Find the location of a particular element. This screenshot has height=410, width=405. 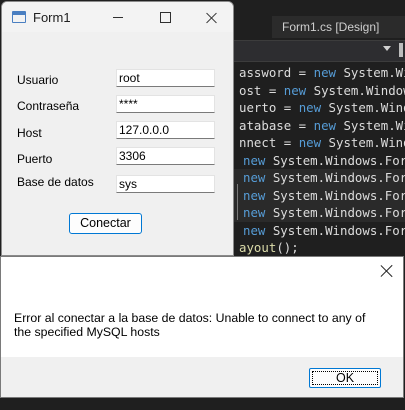

editor-caret is located at coordinates (237, 202).